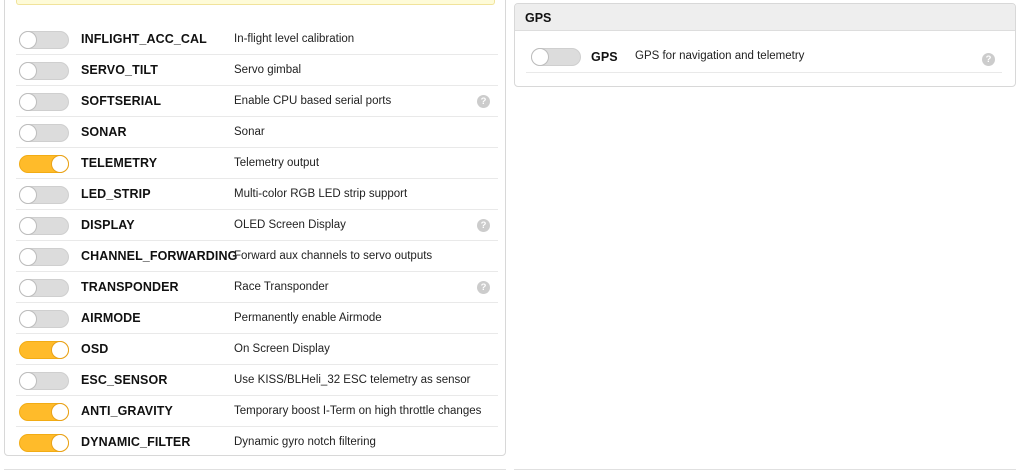  Describe the element at coordinates (111, 318) in the screenshot. I see `feature-name: AIRMODE` at that location.